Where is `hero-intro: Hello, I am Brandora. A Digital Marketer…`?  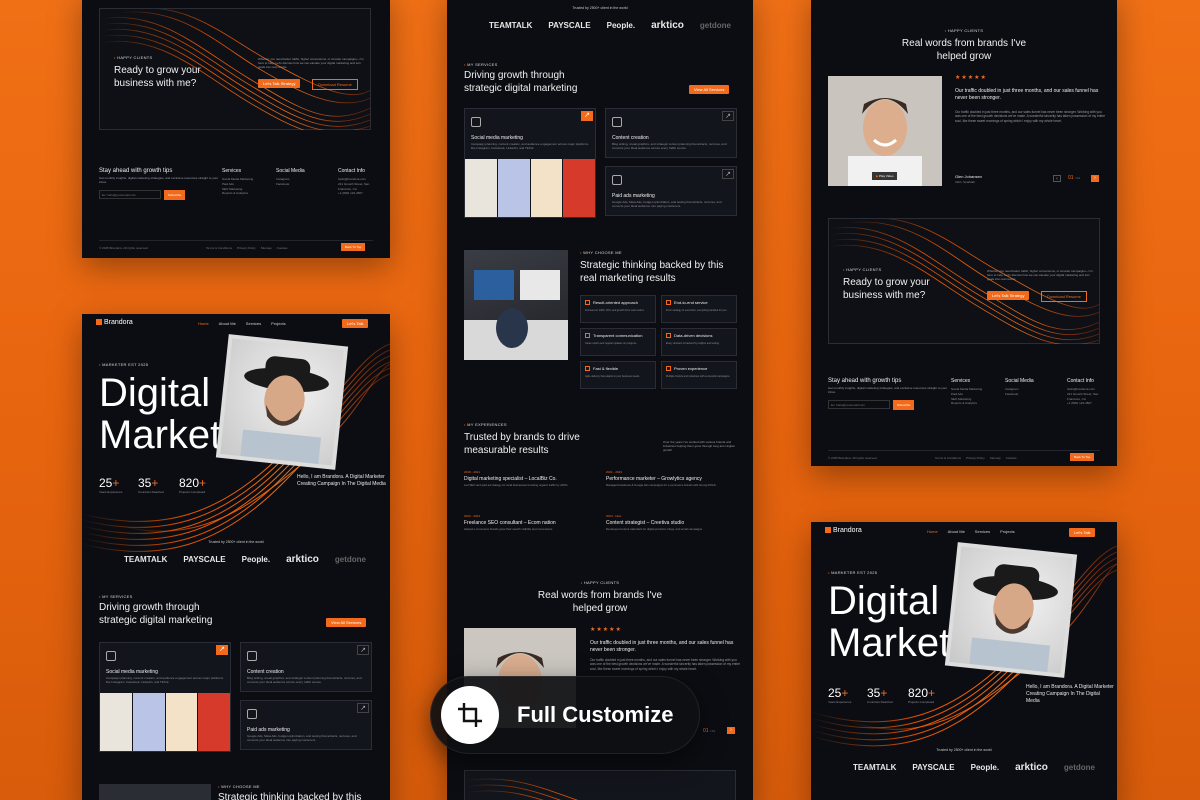
hero-intro: Hello, I am Brandora. A Digital Marketer… is located at coordinates (1070, 694).